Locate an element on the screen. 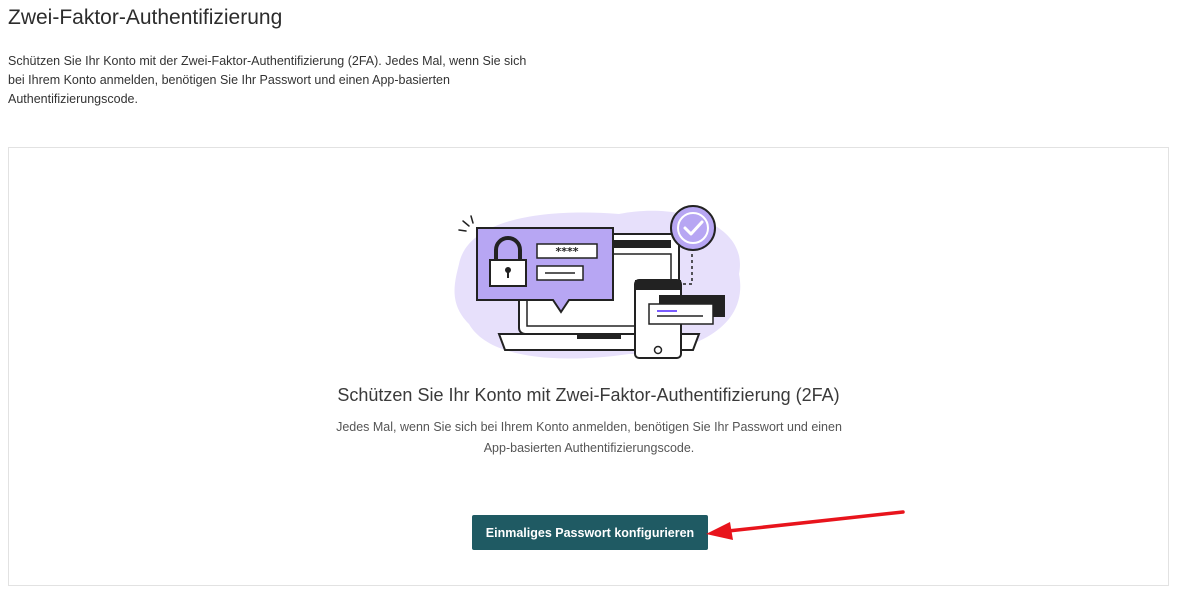 The height and width of the screenshot is (597, 1179). two-factor-illustration: **** is located at coordinates (597, 282).